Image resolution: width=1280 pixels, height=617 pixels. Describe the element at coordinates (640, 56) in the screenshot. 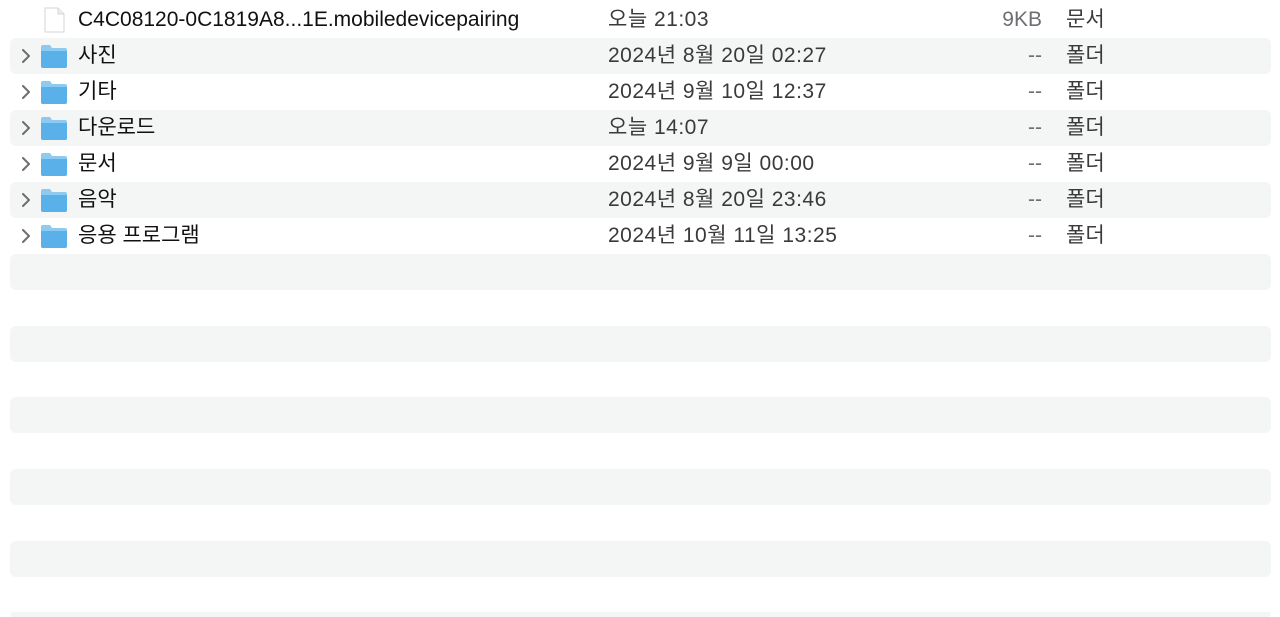

I see `list-item: 사진 2024년 8월 20일 02:27 -- 폴더` at that location.